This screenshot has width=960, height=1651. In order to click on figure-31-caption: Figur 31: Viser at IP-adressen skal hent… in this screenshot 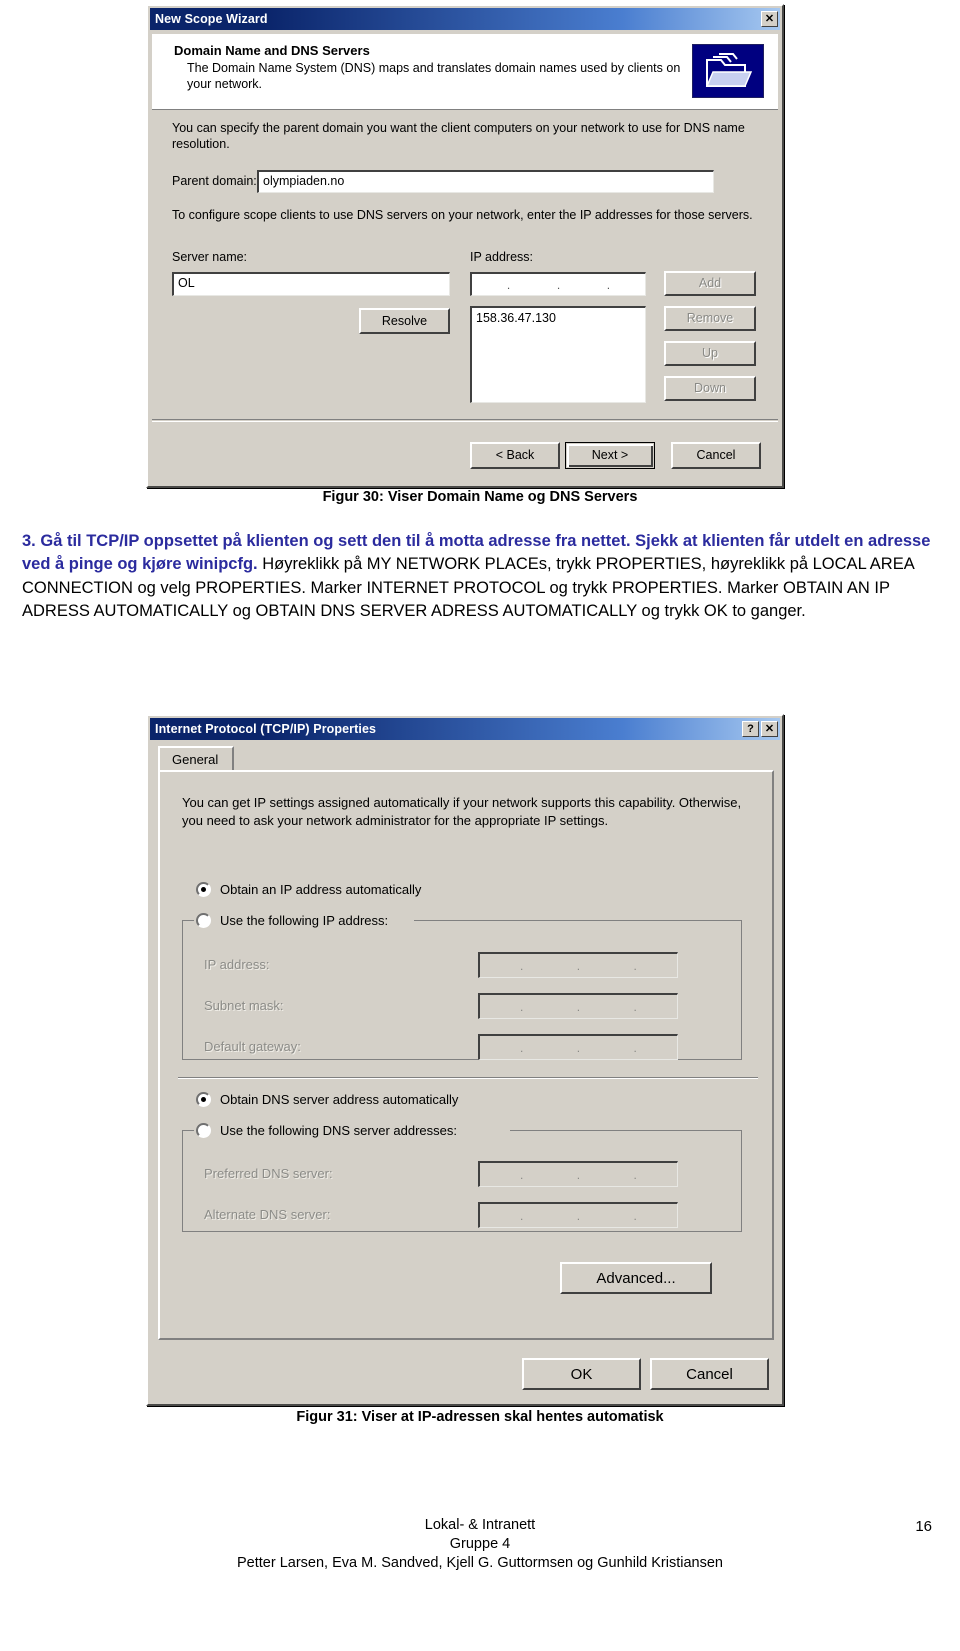, I will do `click(480, 1417)`.